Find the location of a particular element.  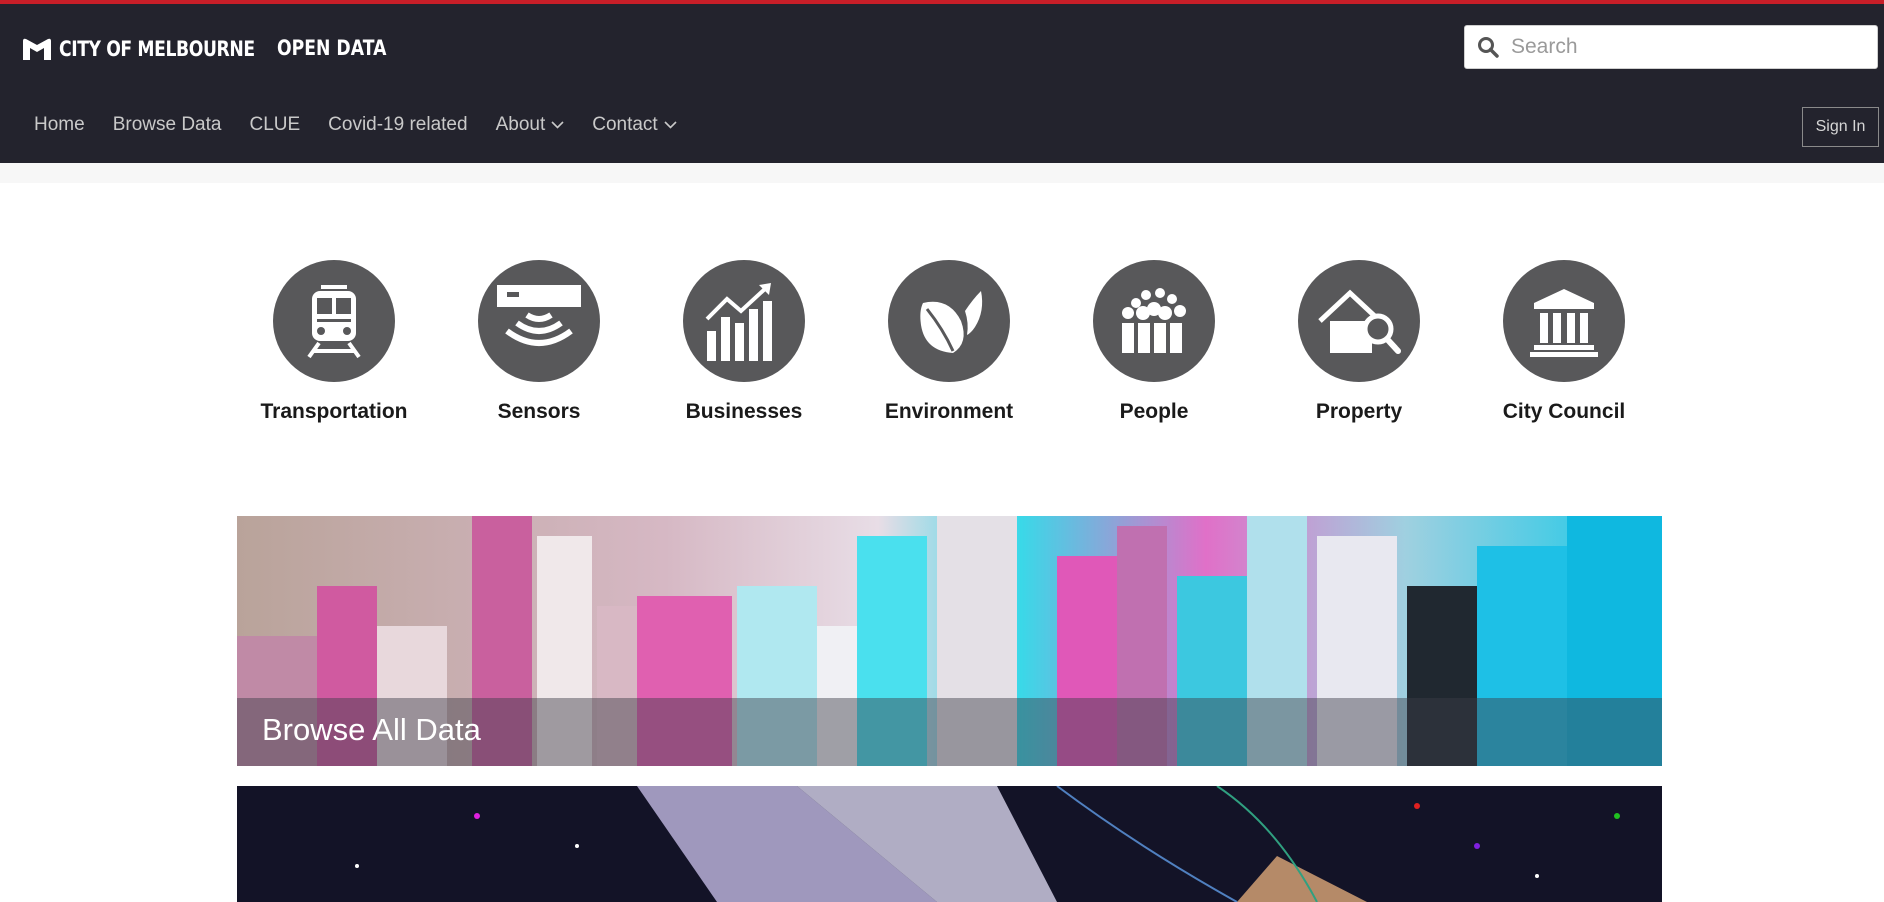

category-label: Environment is located at coordinates (949, 411).